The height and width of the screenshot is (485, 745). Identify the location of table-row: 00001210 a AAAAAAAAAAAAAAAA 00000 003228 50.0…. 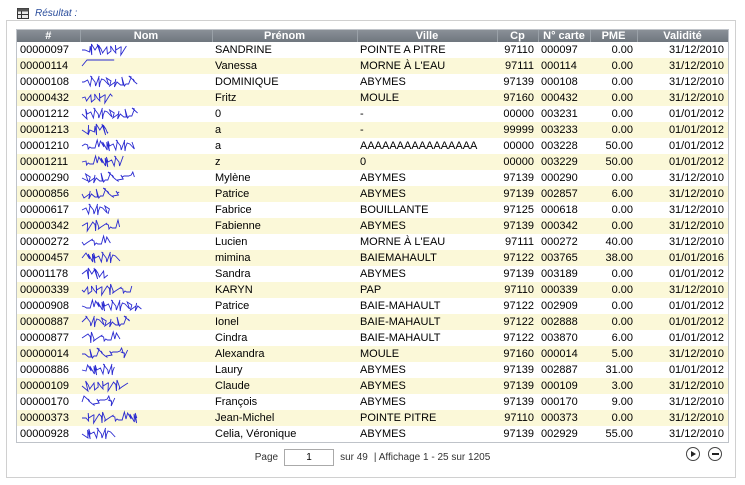
(372, 146).